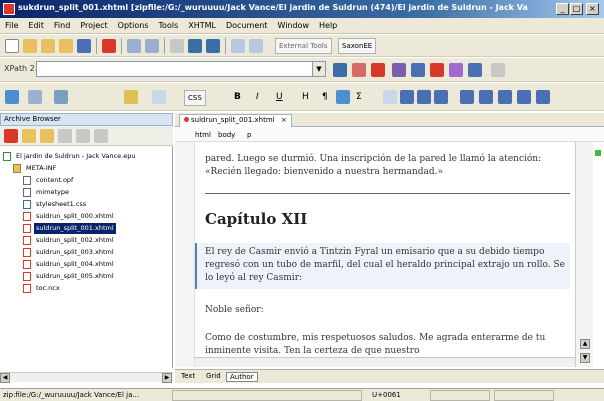  What do you see at coordinates (303, 46) in the screenshot?
I see `external-tools-dropdown: External Tools` at bounding box center [303, 46].